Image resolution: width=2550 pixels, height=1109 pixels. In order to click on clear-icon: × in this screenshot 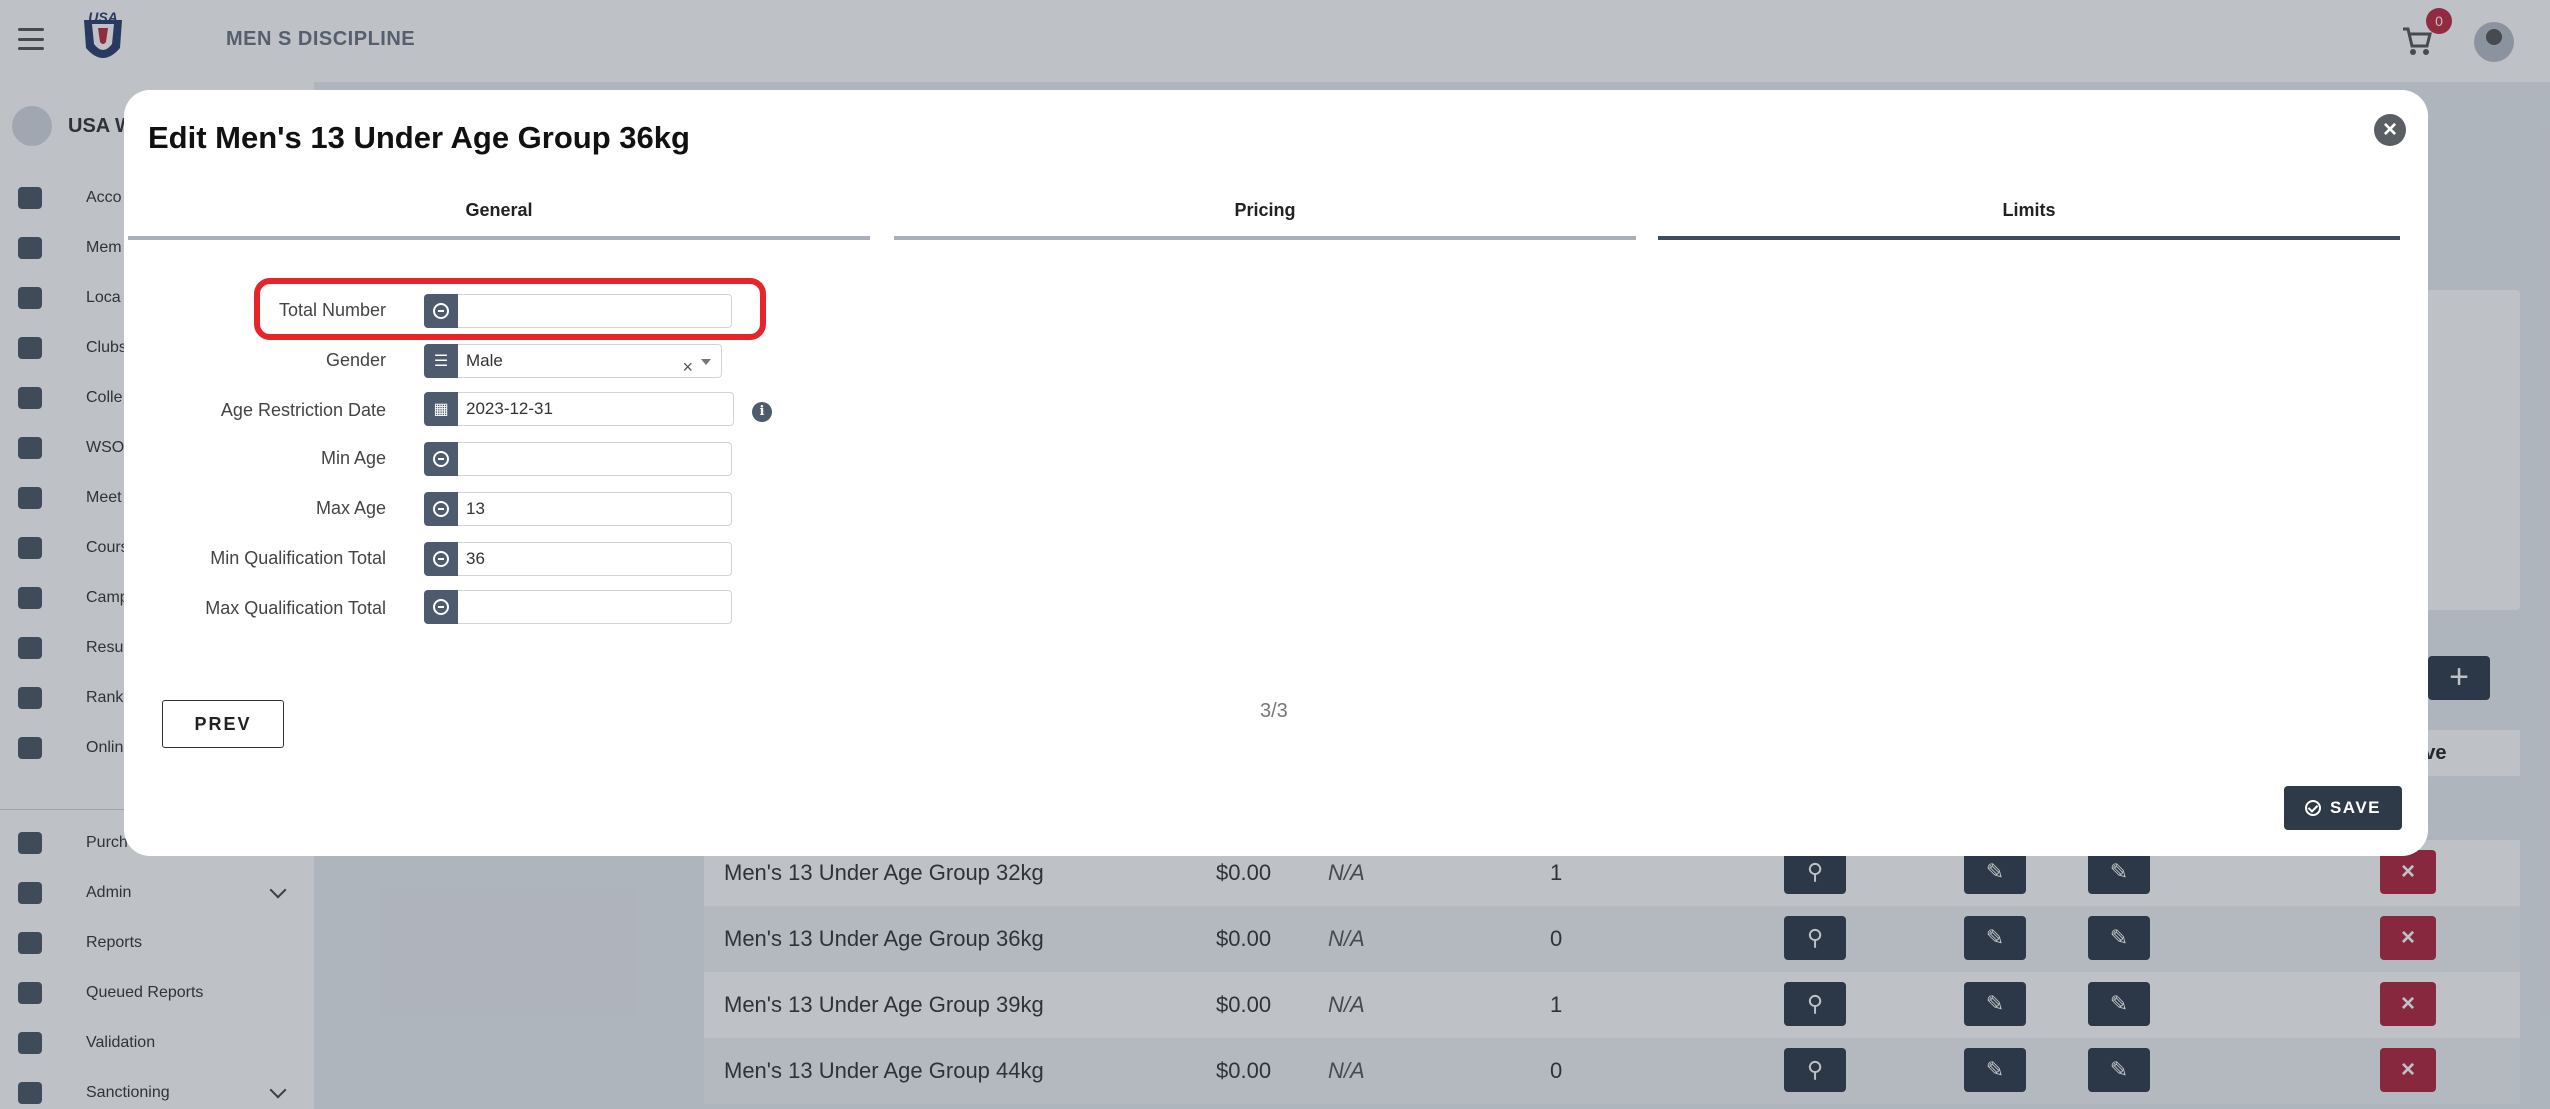, I will do `click(687, 367)`.